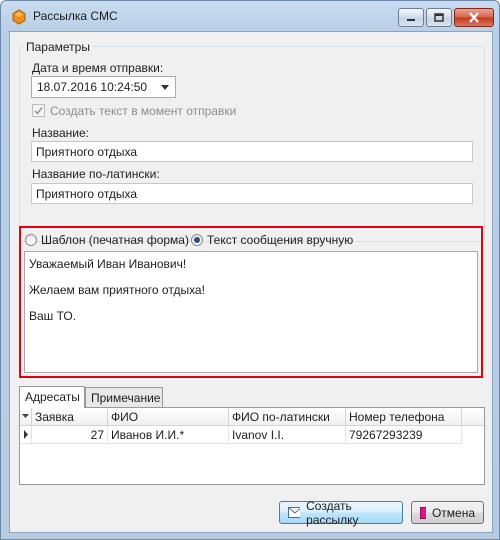 This screenshot has width=500, height=540. I want to click on envelope-icon, so click(294, 512).